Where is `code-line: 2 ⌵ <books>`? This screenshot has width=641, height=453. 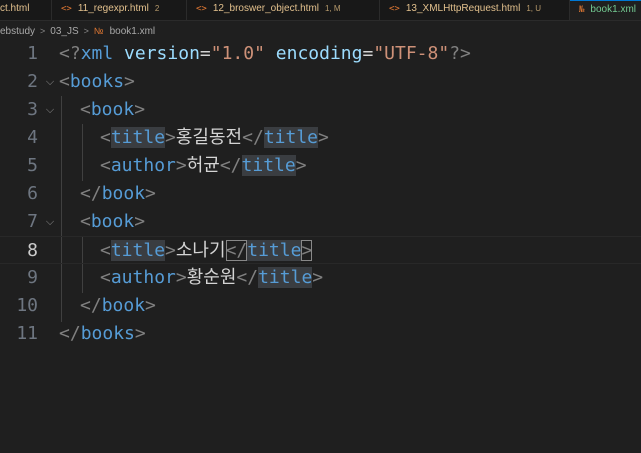
code-line: 2 ⌵ <books> is located at coordinates (320, 82).